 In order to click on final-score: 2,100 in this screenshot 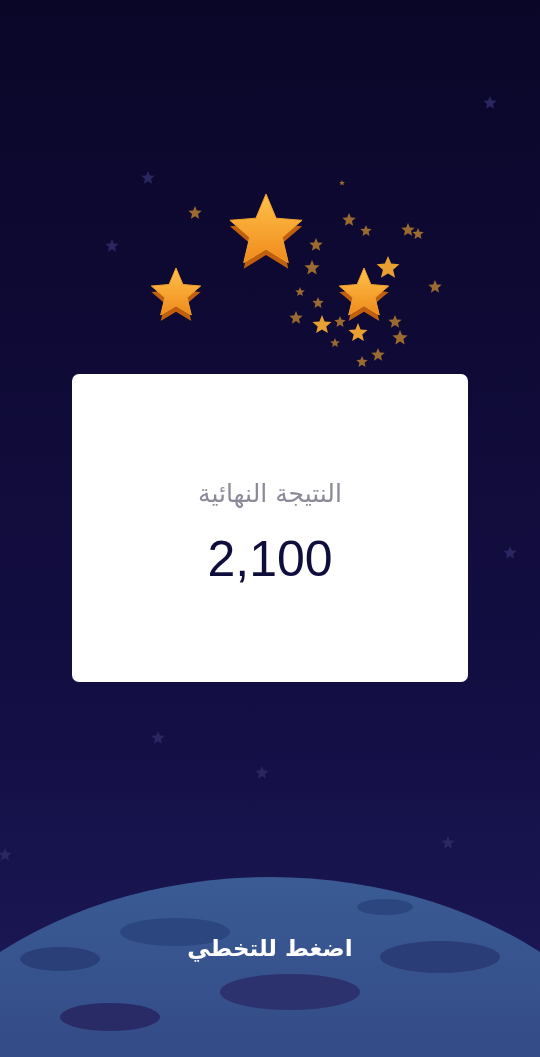, I will do `click(270, 558)`.